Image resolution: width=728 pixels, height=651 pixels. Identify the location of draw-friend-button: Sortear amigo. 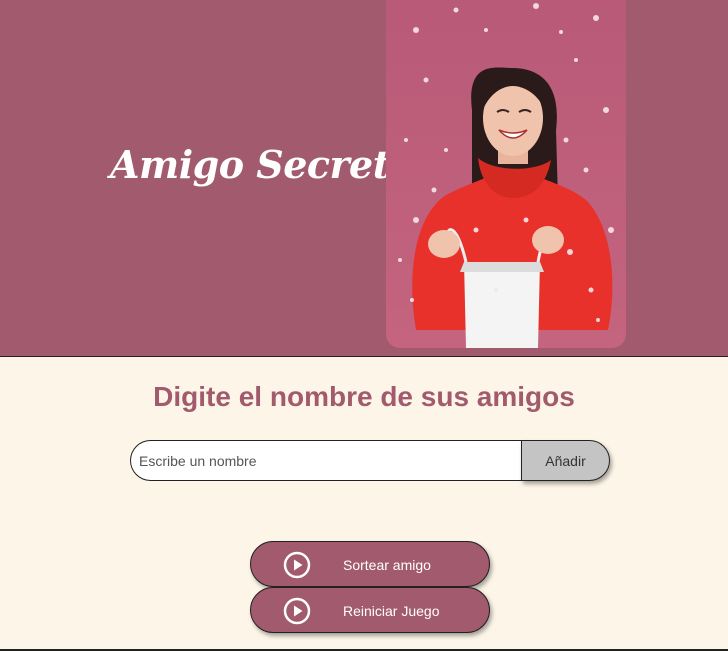
(370, 564).